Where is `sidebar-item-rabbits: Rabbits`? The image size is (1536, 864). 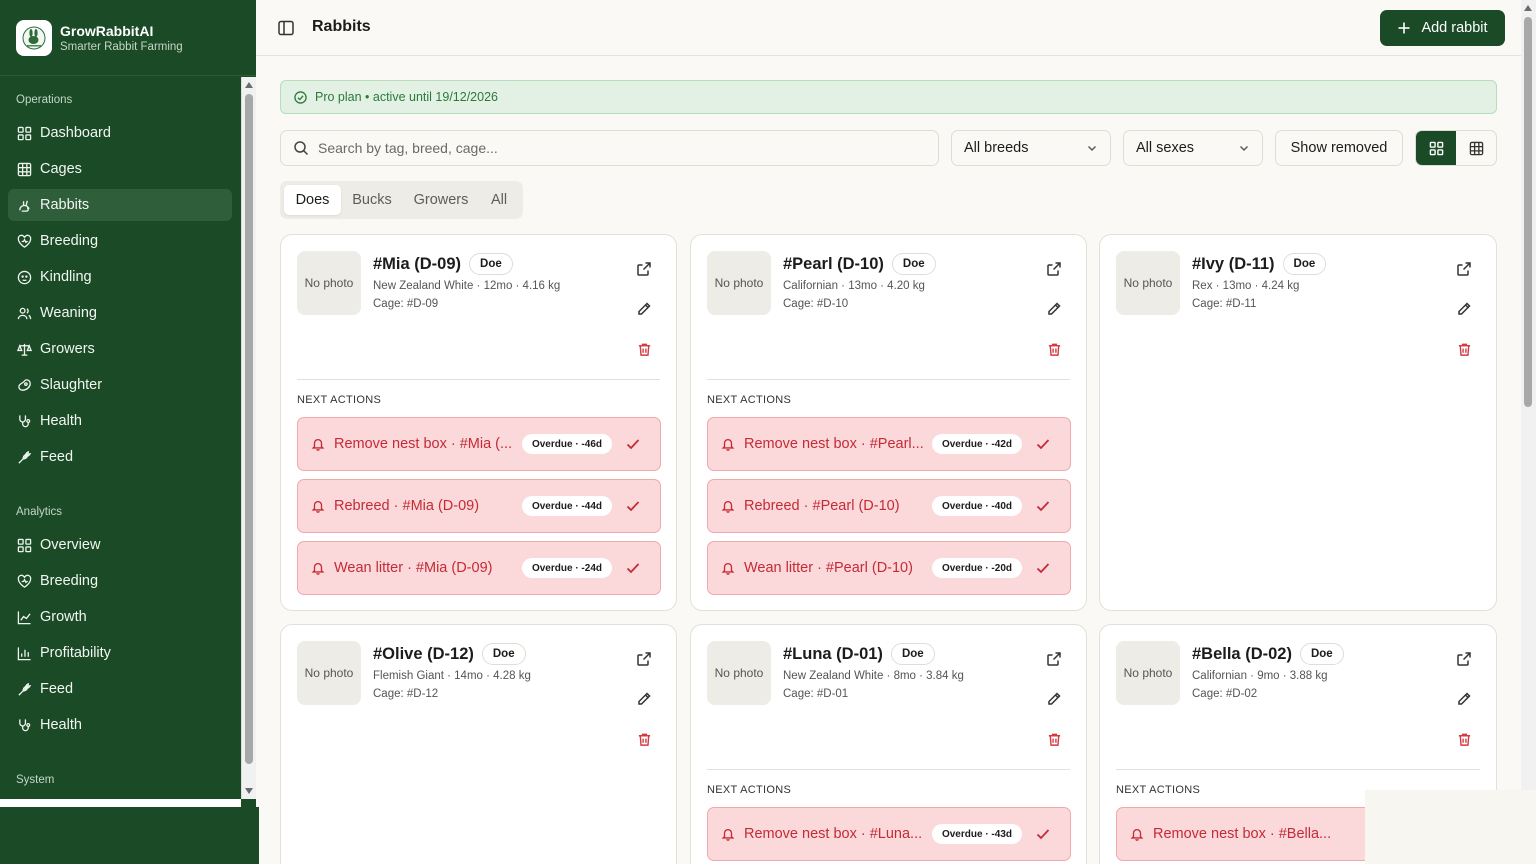
sidebar-item-rabbits: Rabbits is located at coordinates (120, 205).